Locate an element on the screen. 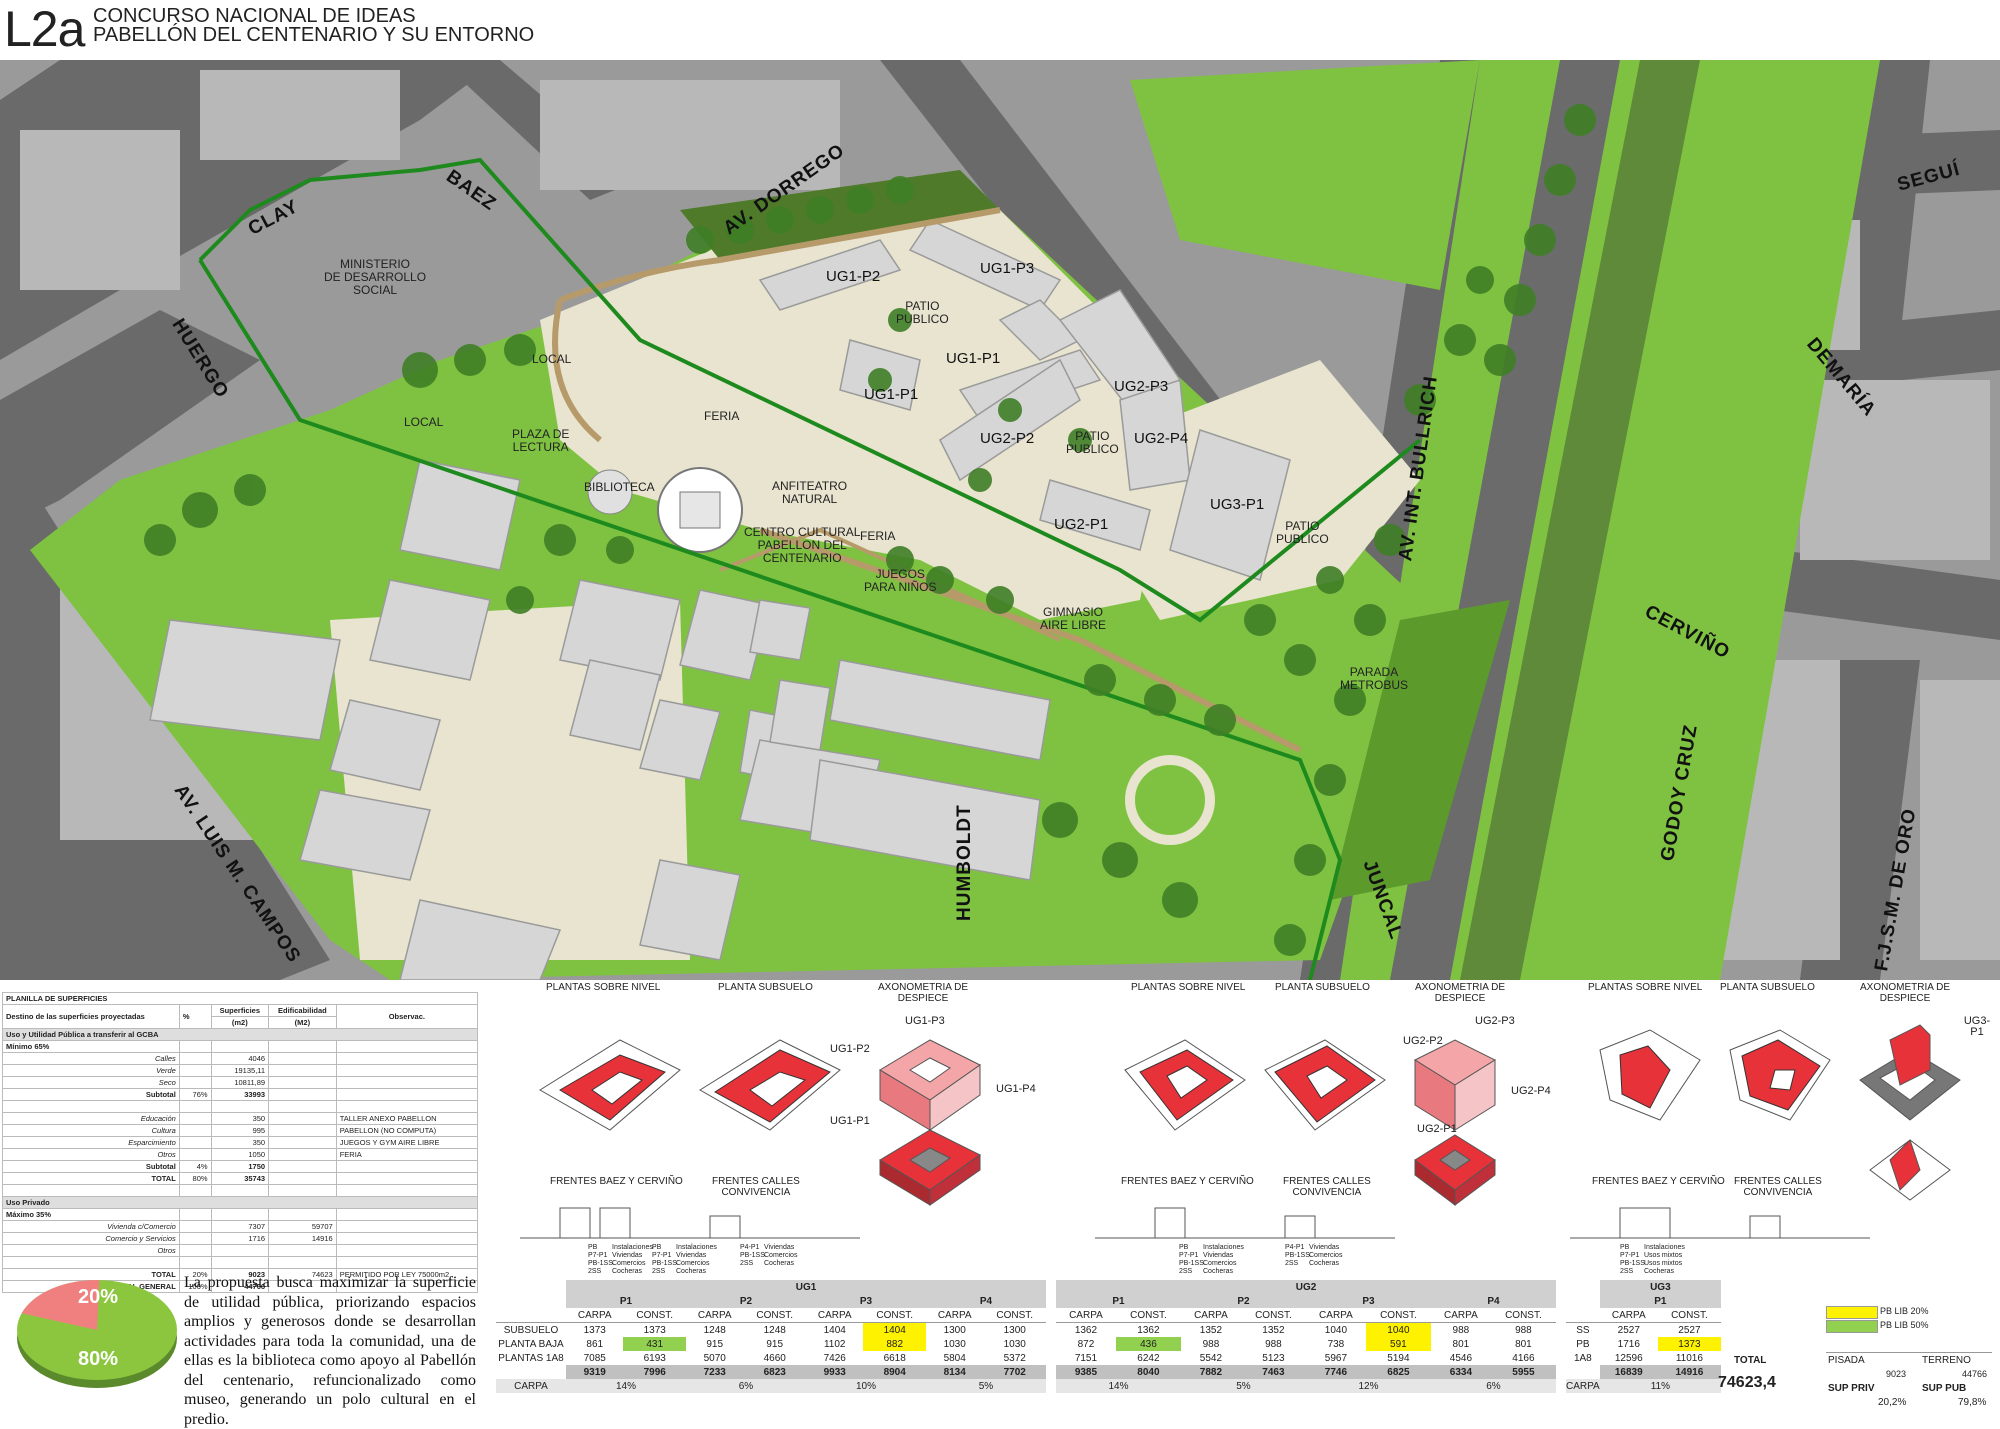 Image resolution: width=2000 pixels, height=1429 pixels. axo-label-ug2-p2: UG2-P2 is located at coordinates (1423, 1041).